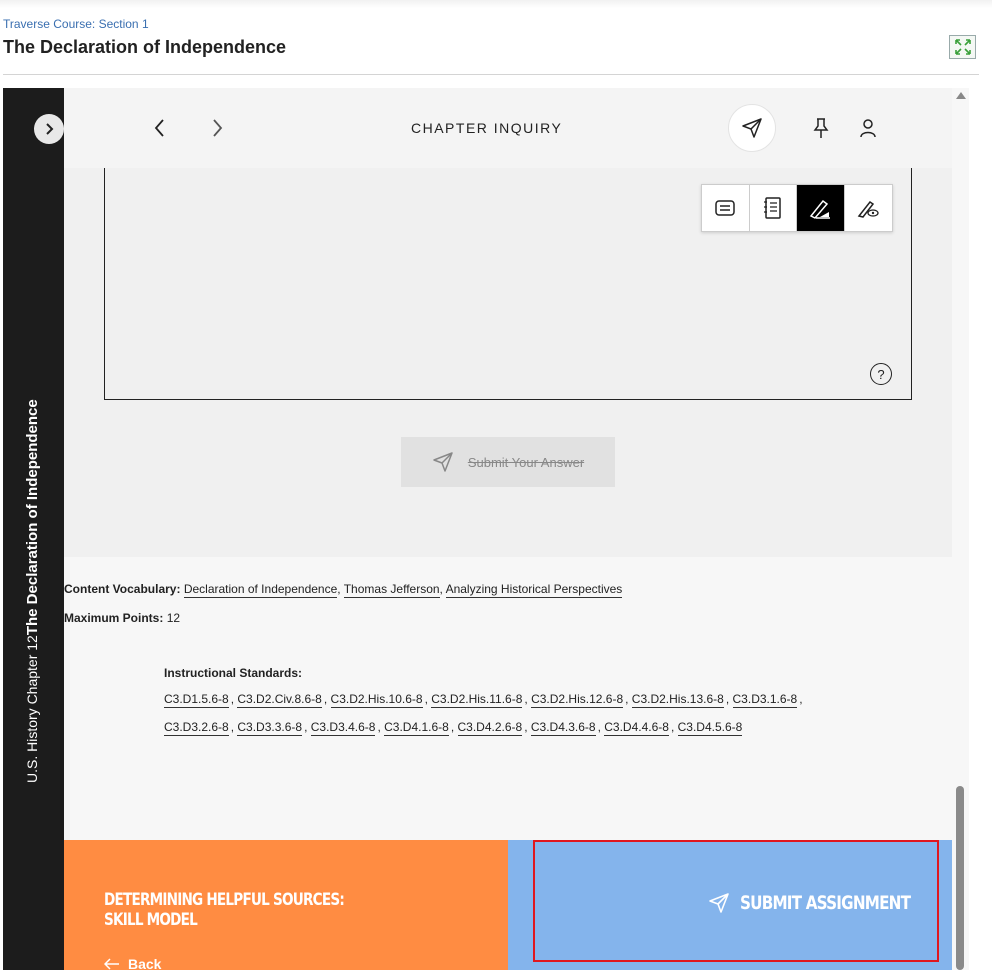 Image resolution: width=992 pixels, height=970 pixels. Describe the element at coordinates (416, 728) in the screenshot. I see `standard-link: C3.D4.1.6-8` at that location.